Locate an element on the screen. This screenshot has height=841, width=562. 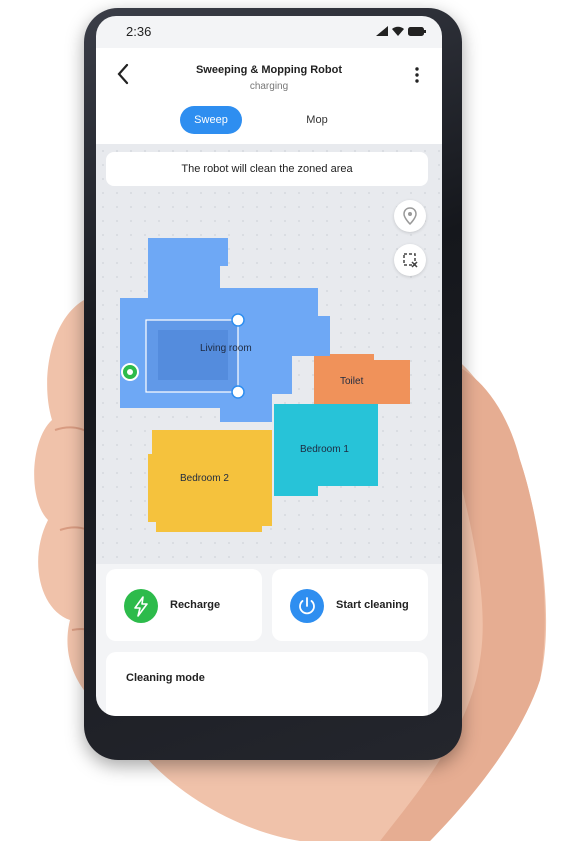
room-label-living-room: Living room is located at coordinates (226, 348).